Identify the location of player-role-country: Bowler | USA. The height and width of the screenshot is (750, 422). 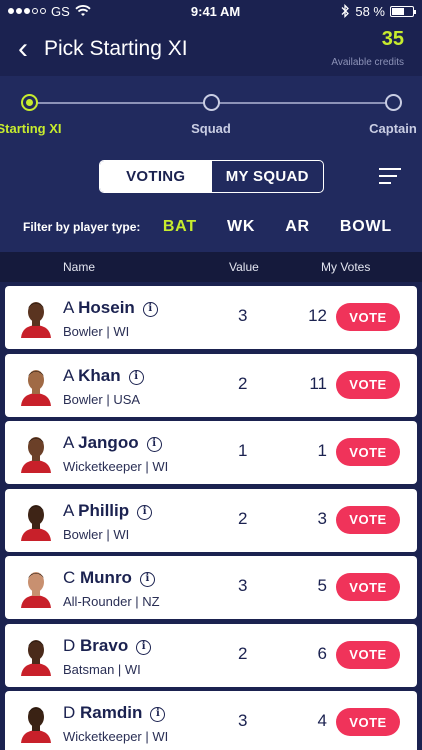
(102, 399).